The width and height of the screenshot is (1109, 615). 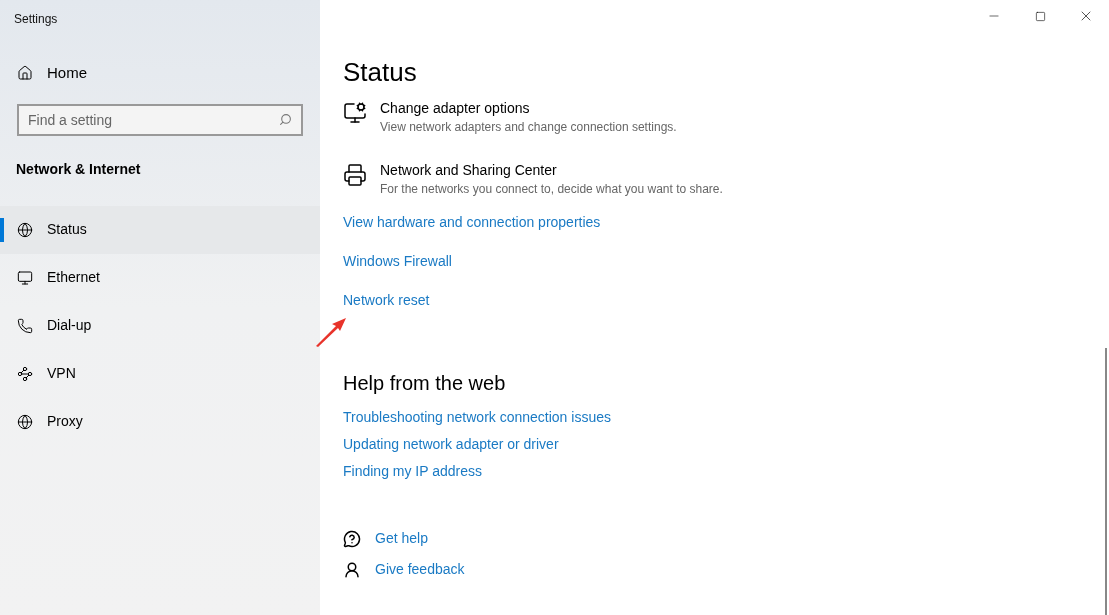 What do you see at coordinates (25, 373) in the screenshot?
I see `vpn-icon` at bounding box center [25, 373].